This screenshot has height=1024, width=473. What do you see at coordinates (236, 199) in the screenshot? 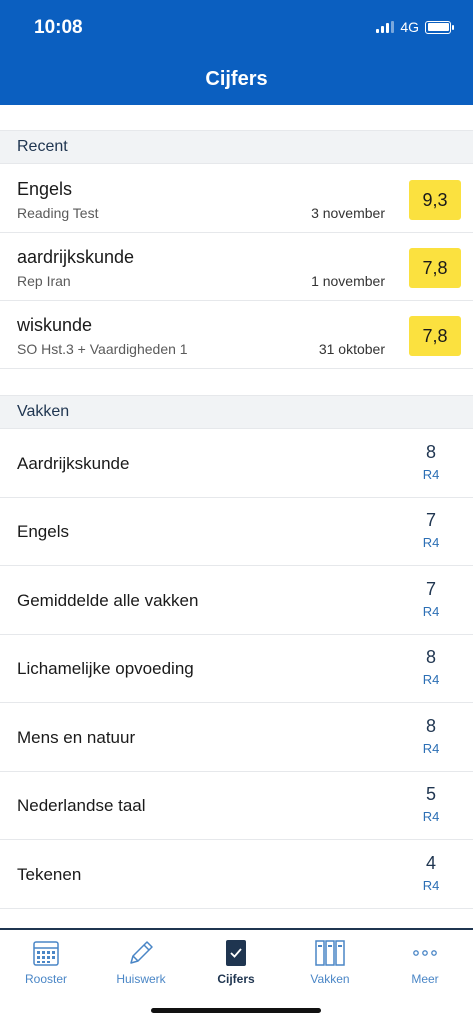
I see `recent-grade-row: Engels Reading Test 3 november 9,3` at bounding box center [236, 199].